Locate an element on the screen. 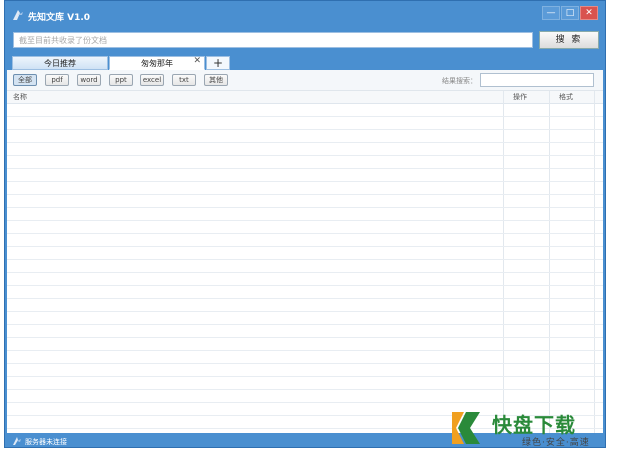 This screenshot has width=620, height=458. tab-label: 今日推荐 is located at coordinates (60, 63).